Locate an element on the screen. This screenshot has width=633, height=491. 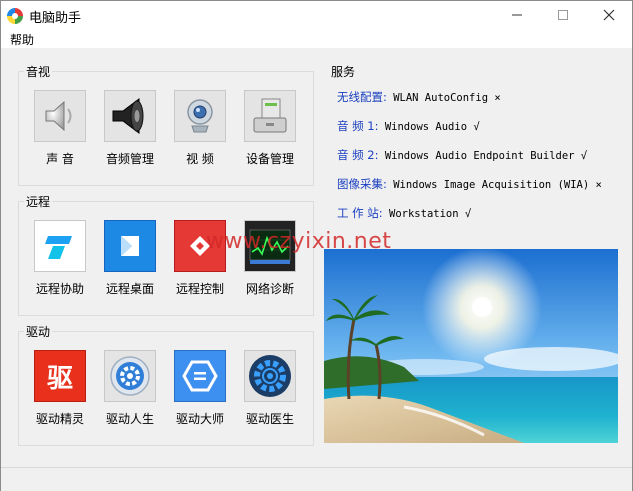
av-tile-label: 声 音 is located at coordinates (60, 159).